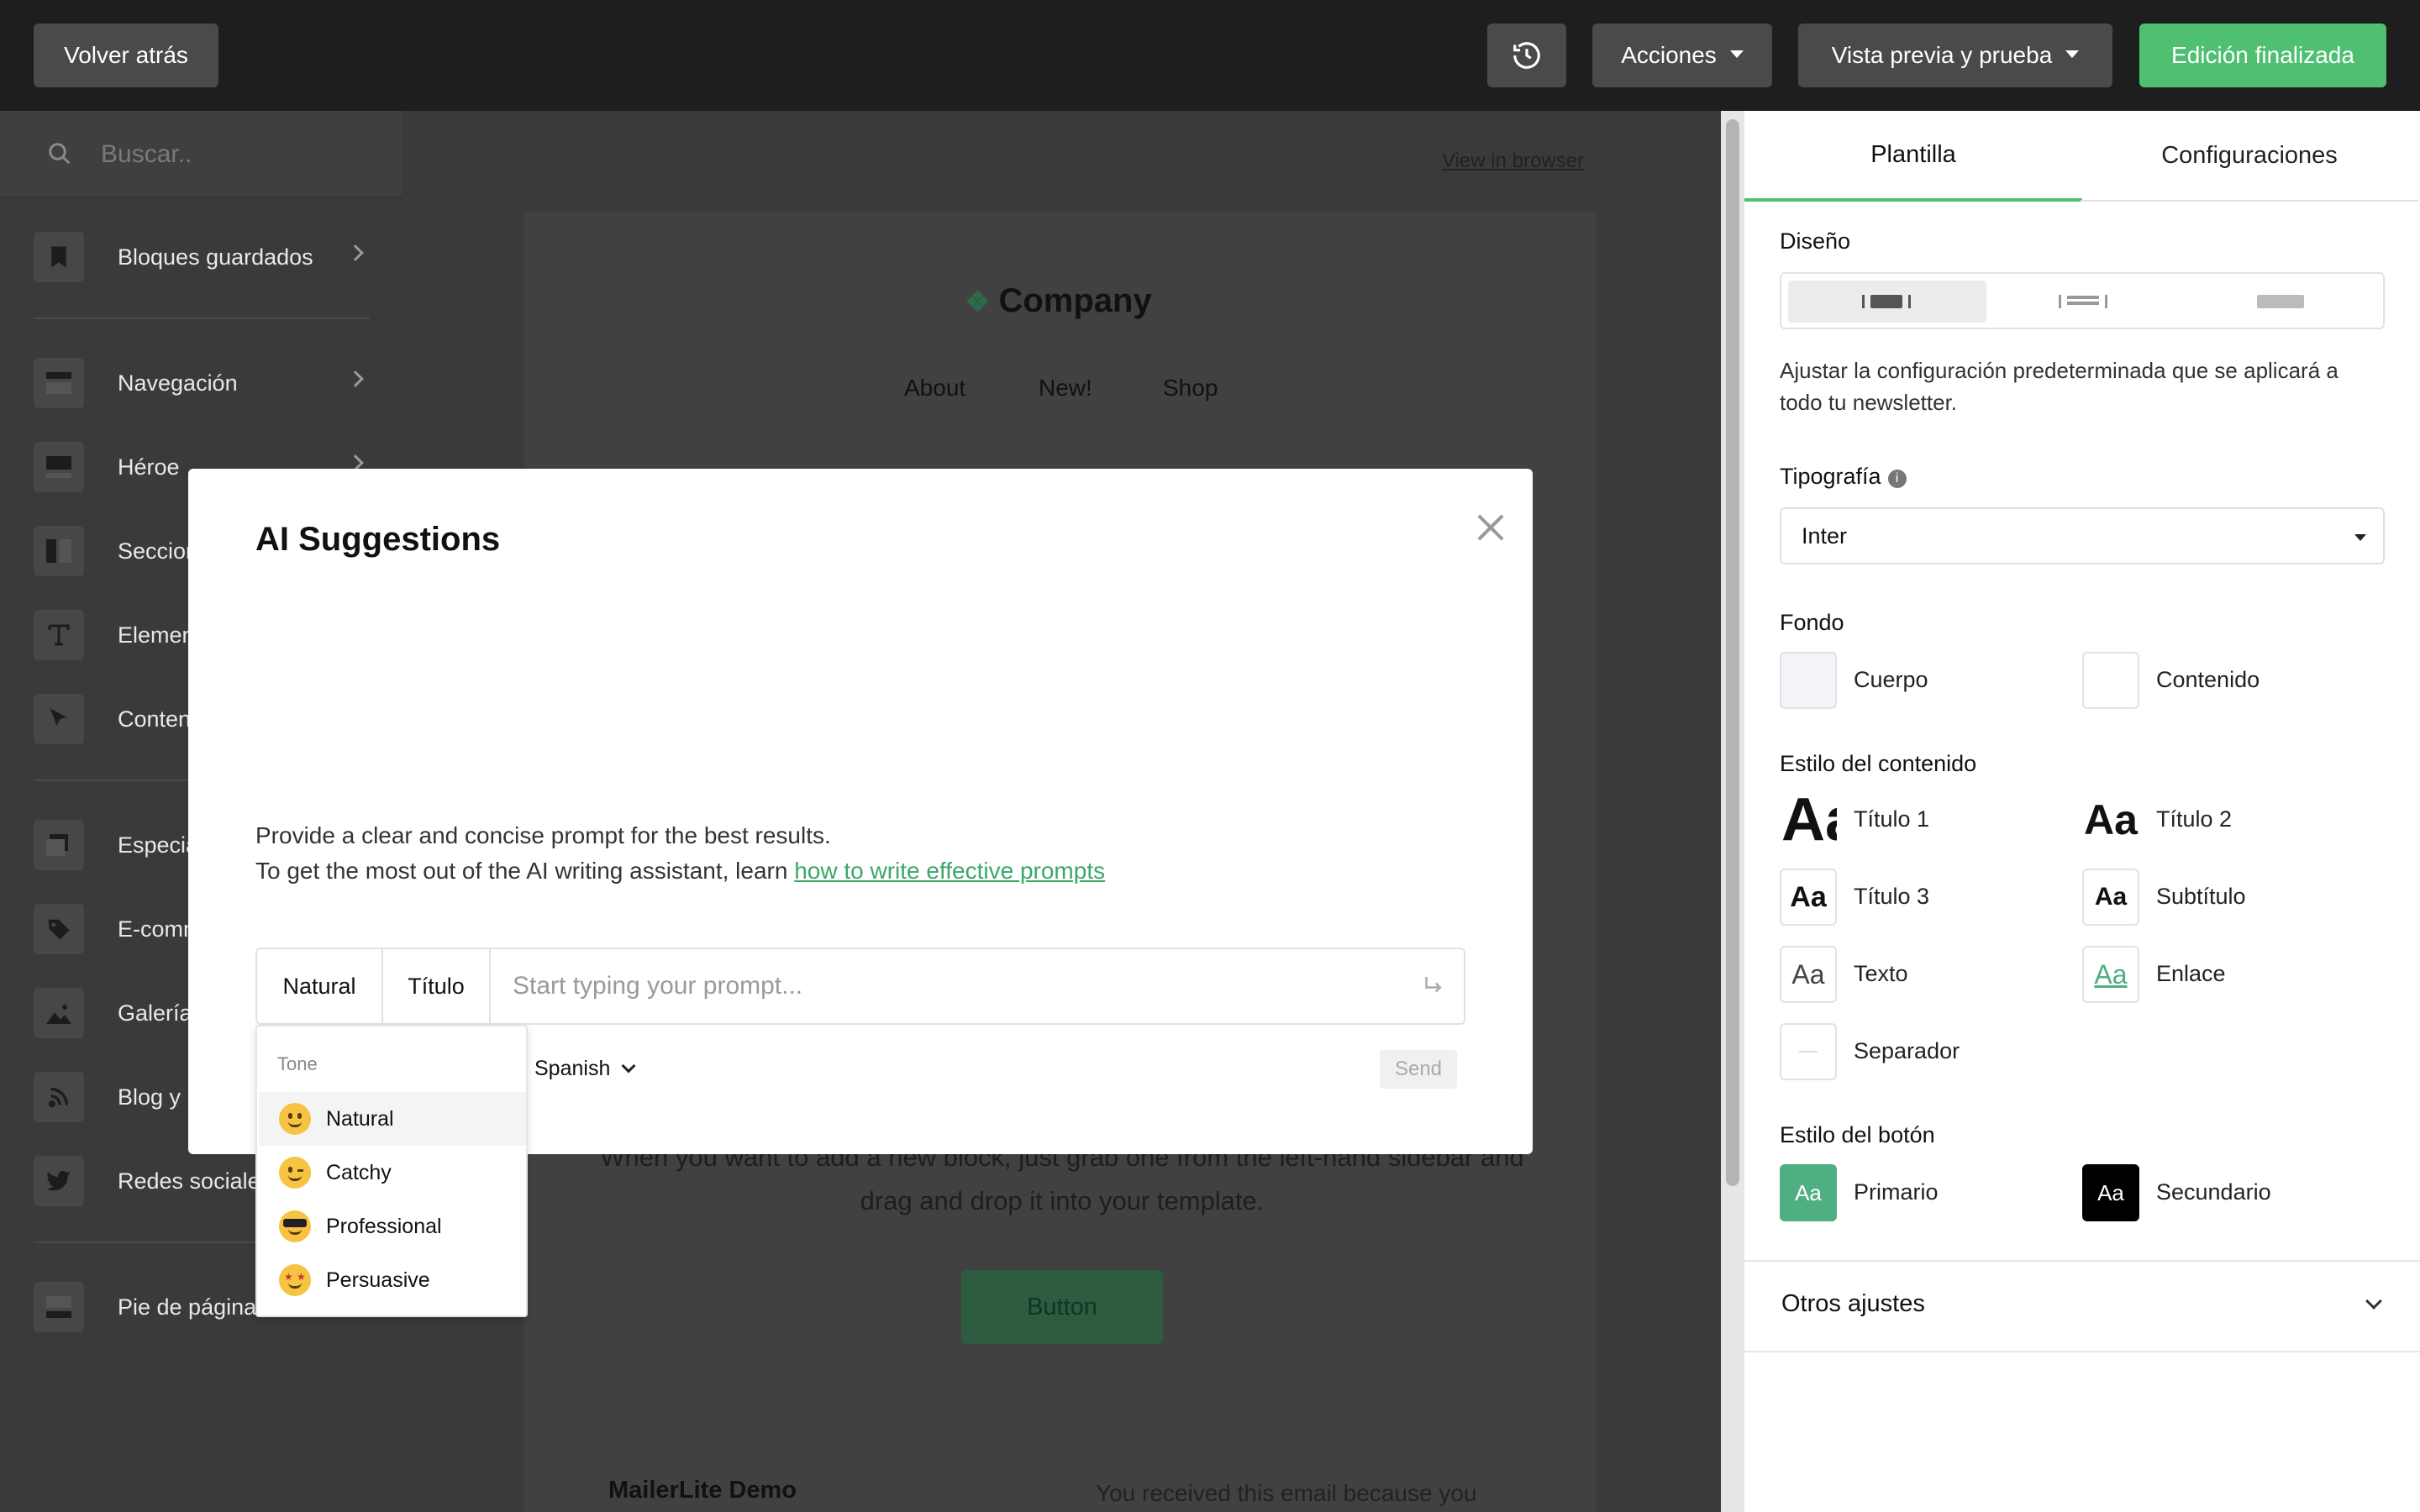  I want to click on sidebar-item-saved-blocks: Bloques guardados, so click(206, 257).